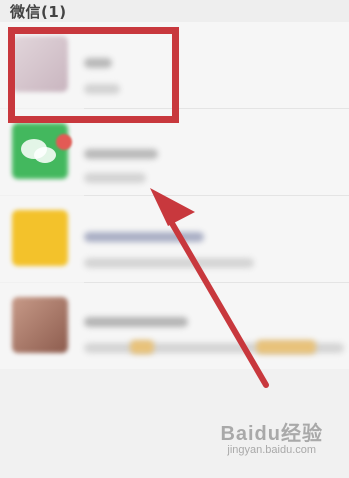 The image size is (349, 478). What do you see at coordinates (272, 450) in the screenshot?
I see `watermark-url: jingyan.baidu.com` at bounding box center [272, 450].